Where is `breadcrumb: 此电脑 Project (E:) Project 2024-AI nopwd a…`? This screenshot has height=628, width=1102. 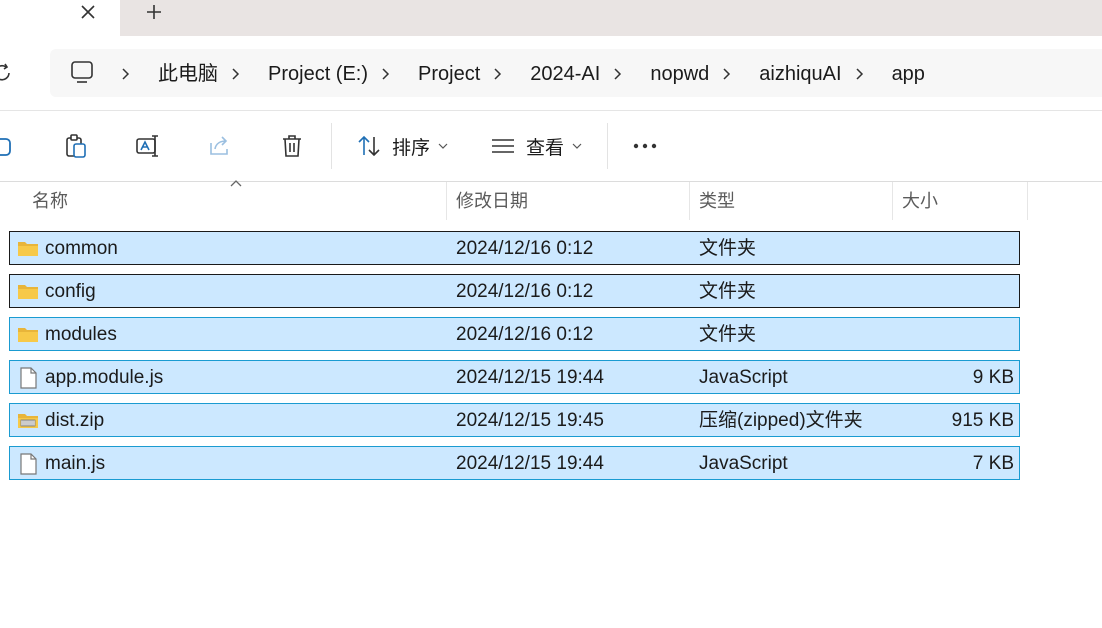
breadcrumb: 此电脑 Project (E:) Project 2024-AI nopwd a… is located at coordinates (516, 74).